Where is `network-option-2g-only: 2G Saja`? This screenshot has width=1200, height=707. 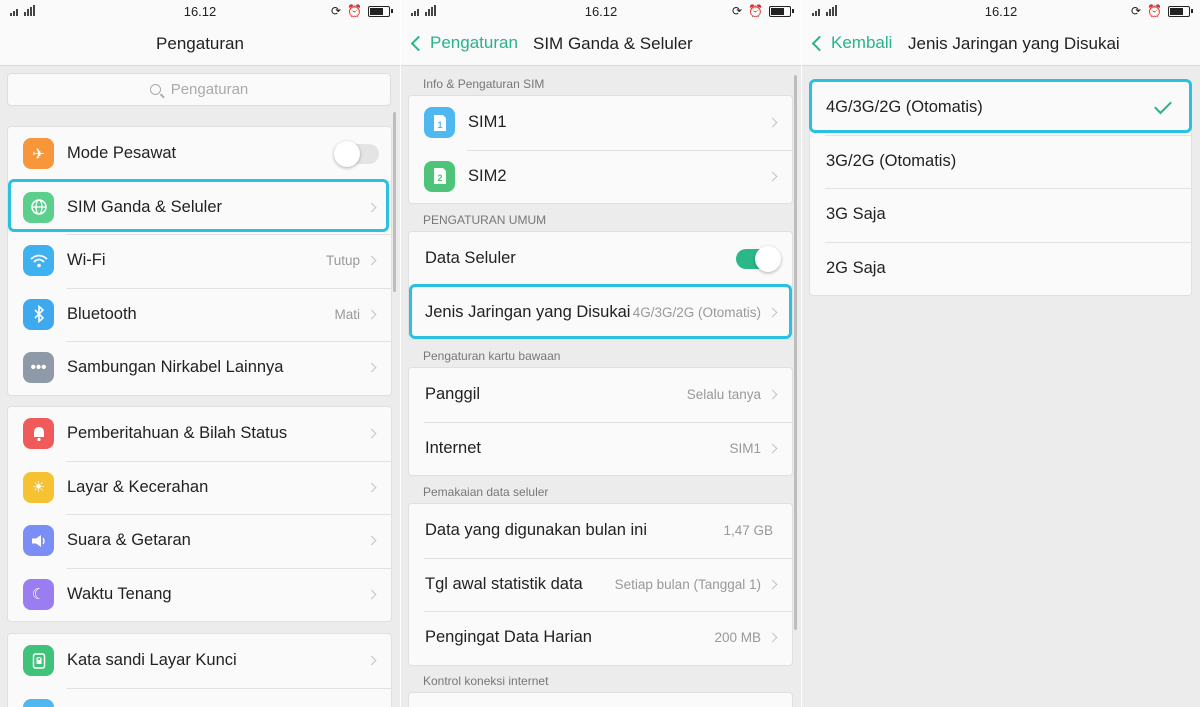
network-option-2g-only: 2G Saja is located at coordinates (1000, 268).